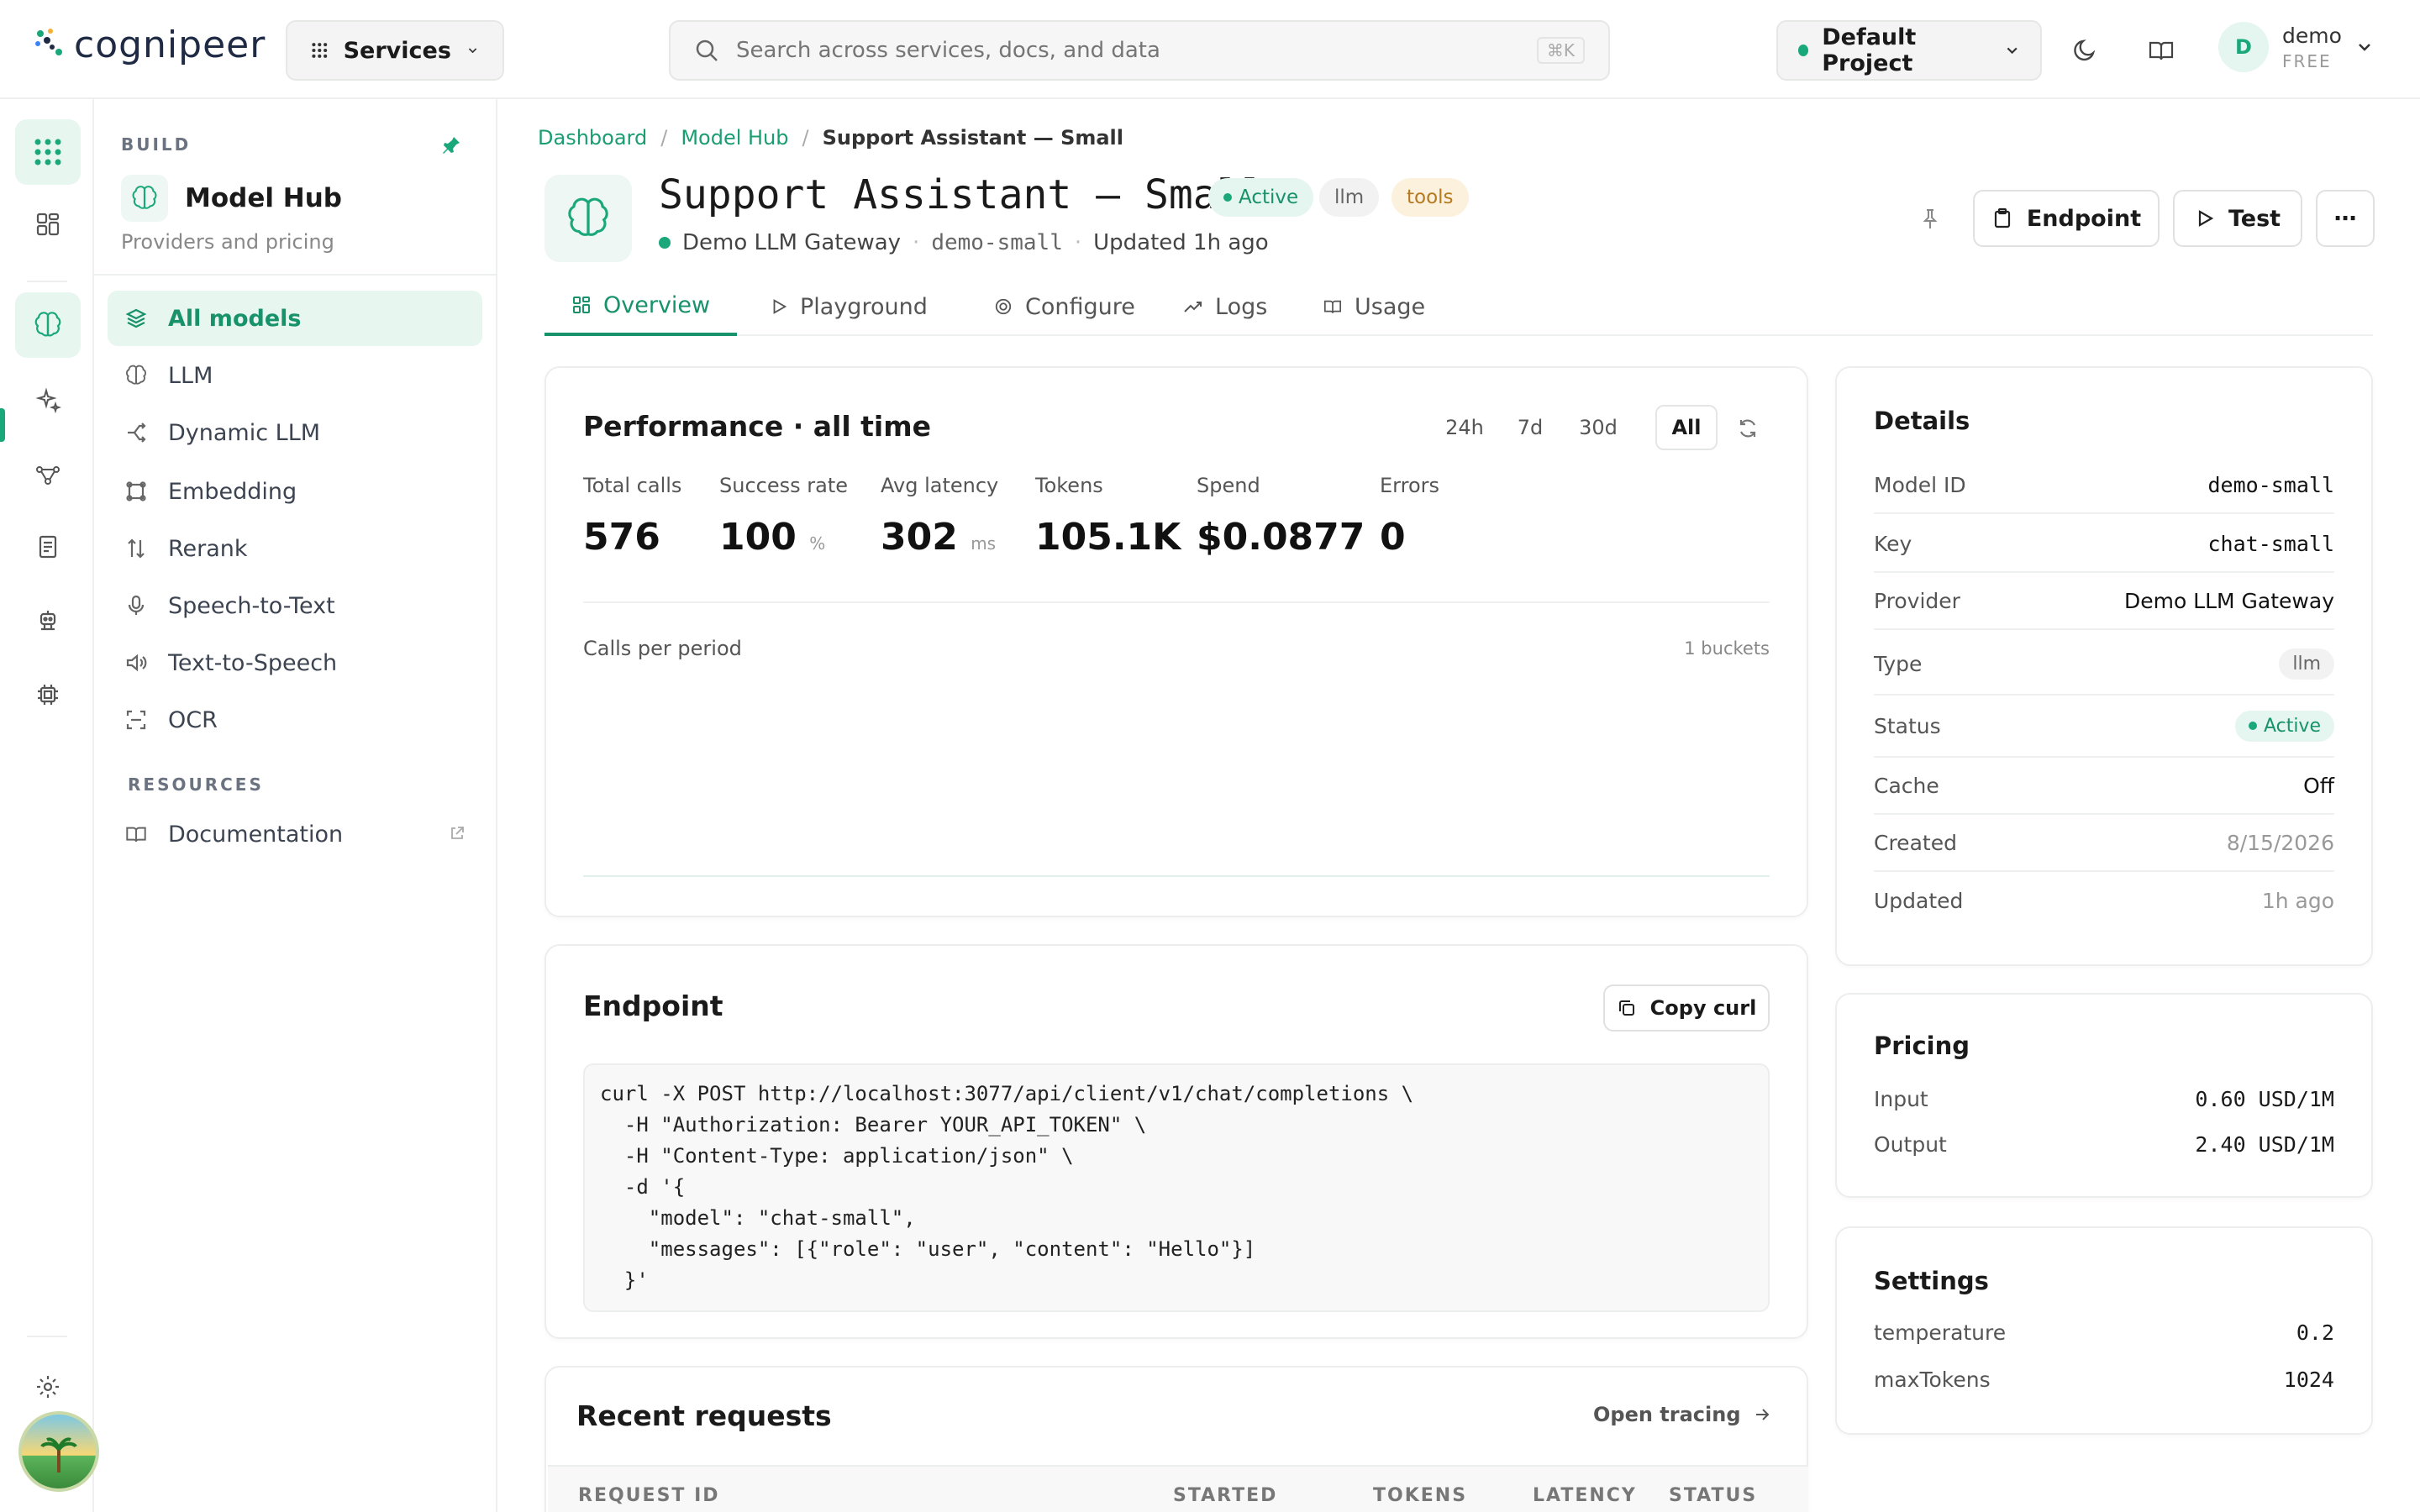 The width and height of the screenshot is (2420, 1512). What do you see at coordinates (295, 375) in the screenshot?
I see `sidebar-item-llm: LLM` at bounding box center [295, 375].